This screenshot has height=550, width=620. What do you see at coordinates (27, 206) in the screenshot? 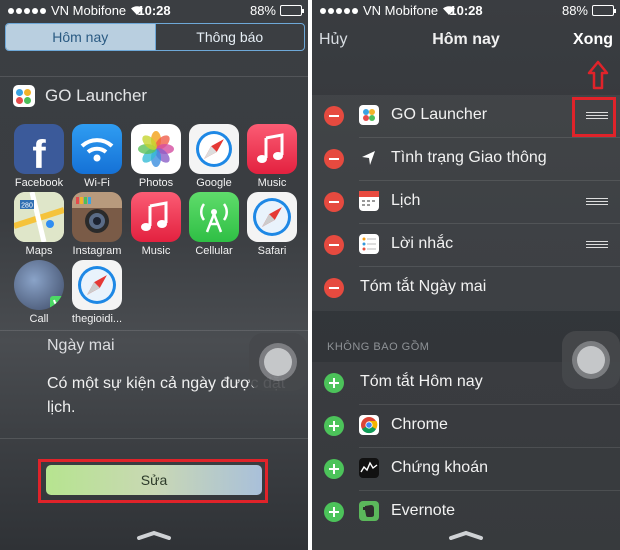
I see `svg-text: 280` at bounding box center [27, 206].